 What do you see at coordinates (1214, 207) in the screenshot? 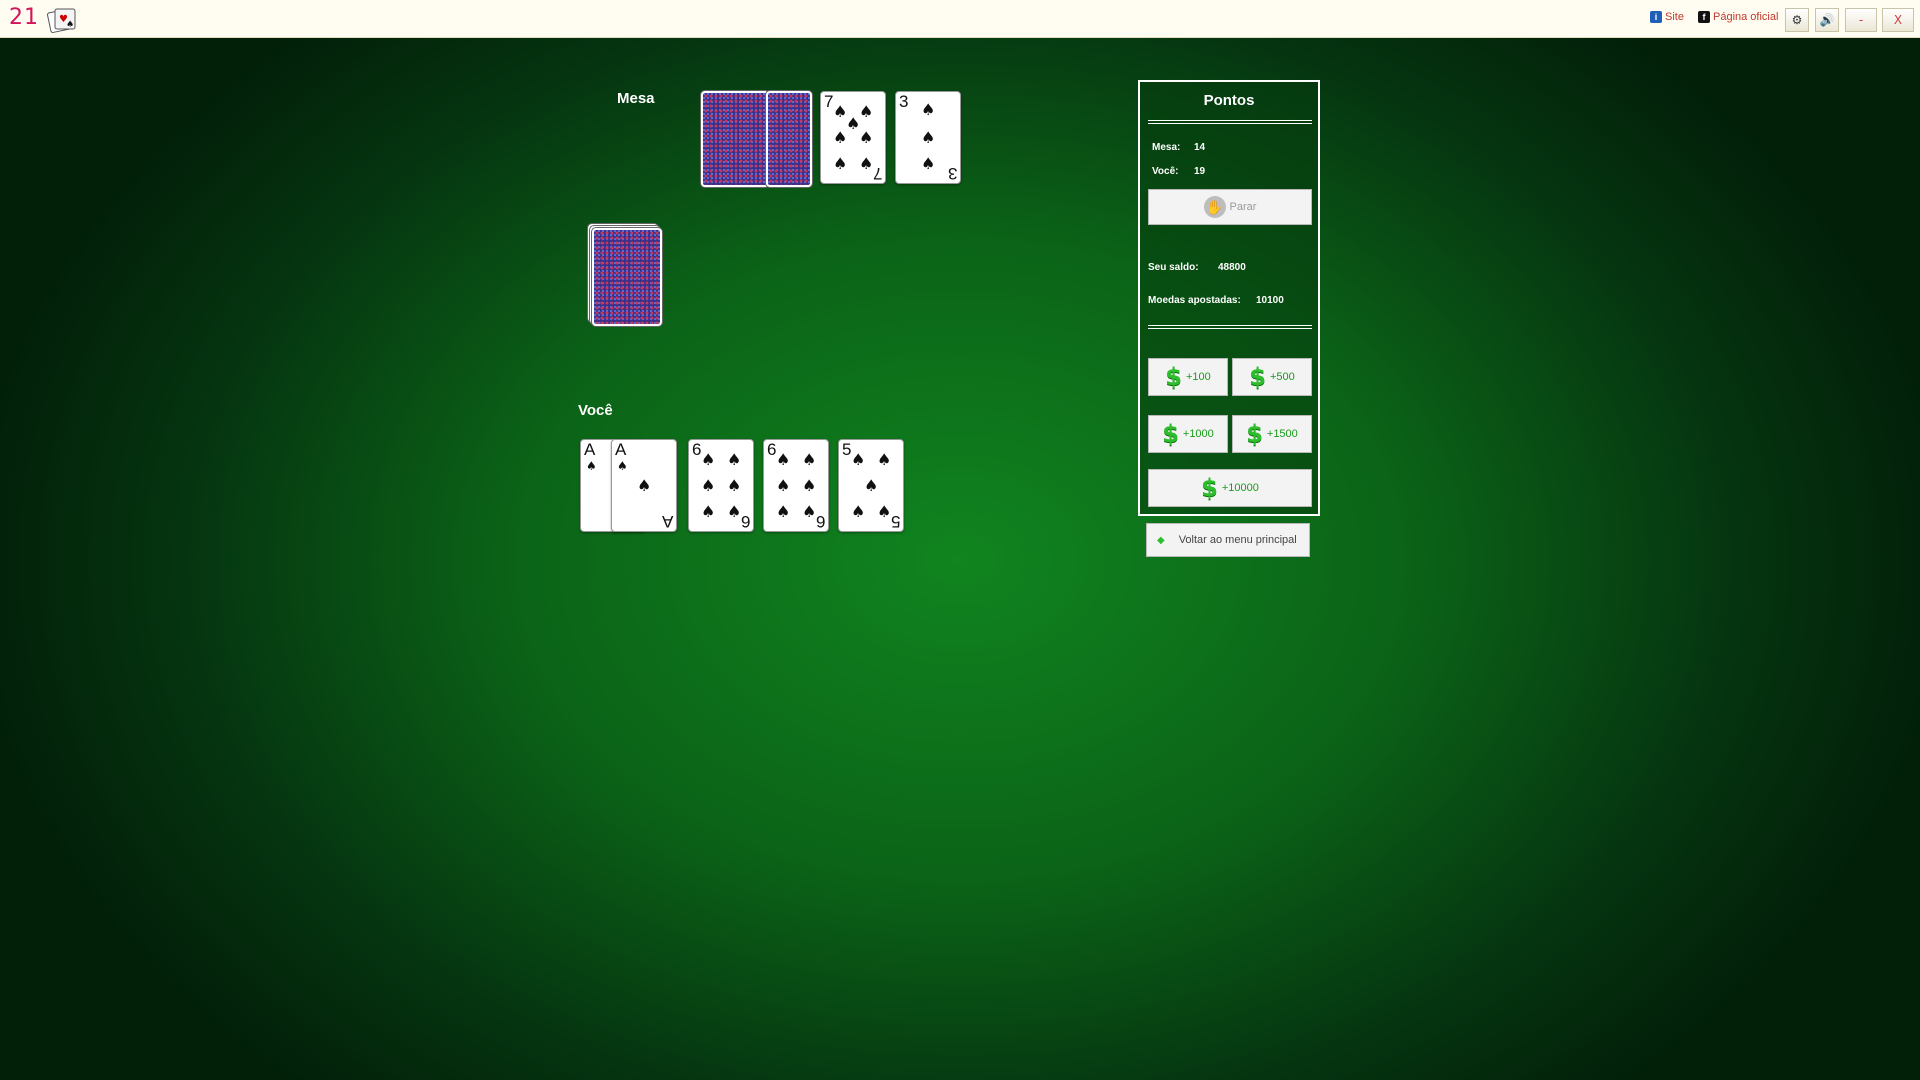
I see `hand-icon: ✋` at bounding box center [1214, 207].